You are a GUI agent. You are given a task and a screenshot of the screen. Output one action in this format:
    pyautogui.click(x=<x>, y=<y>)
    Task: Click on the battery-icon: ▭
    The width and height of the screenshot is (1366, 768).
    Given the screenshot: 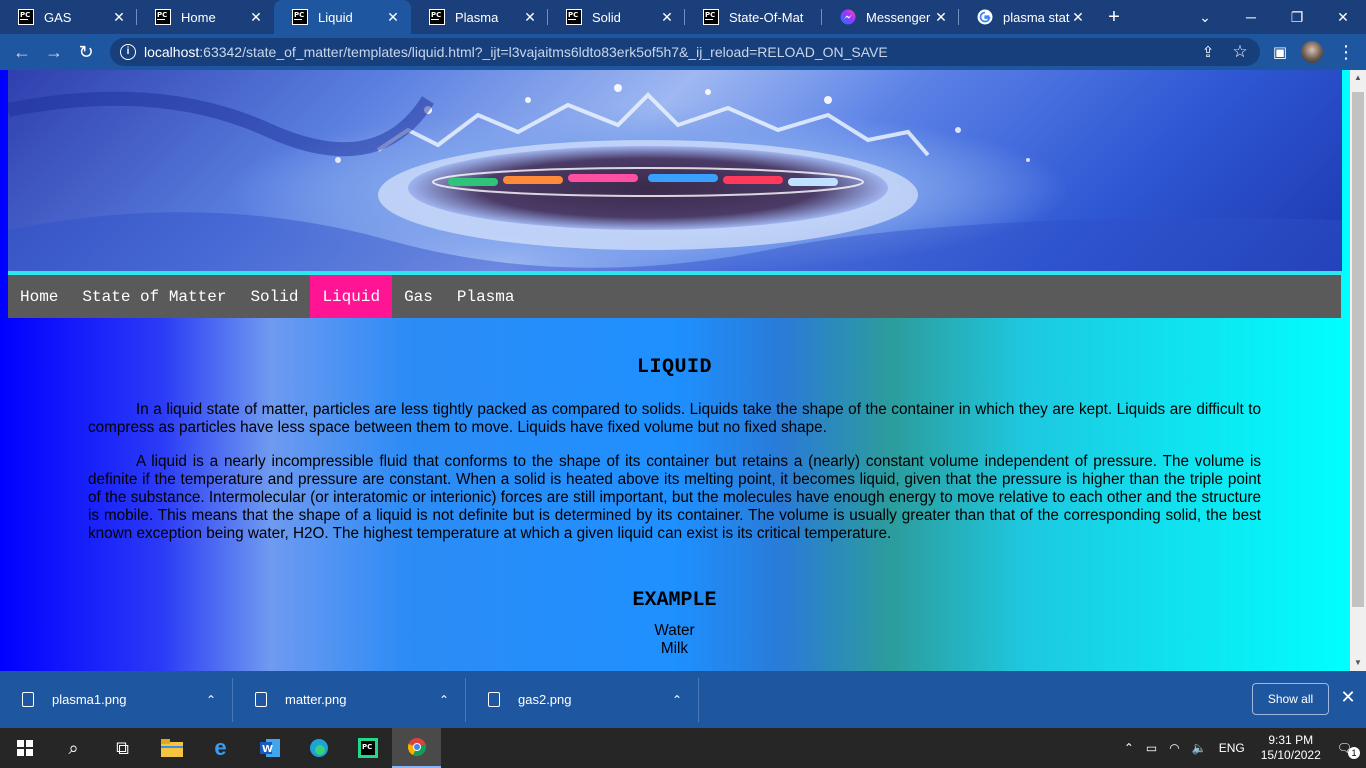 What is the action you would take?
    pyautogui.click(x=1151, y=748)
    